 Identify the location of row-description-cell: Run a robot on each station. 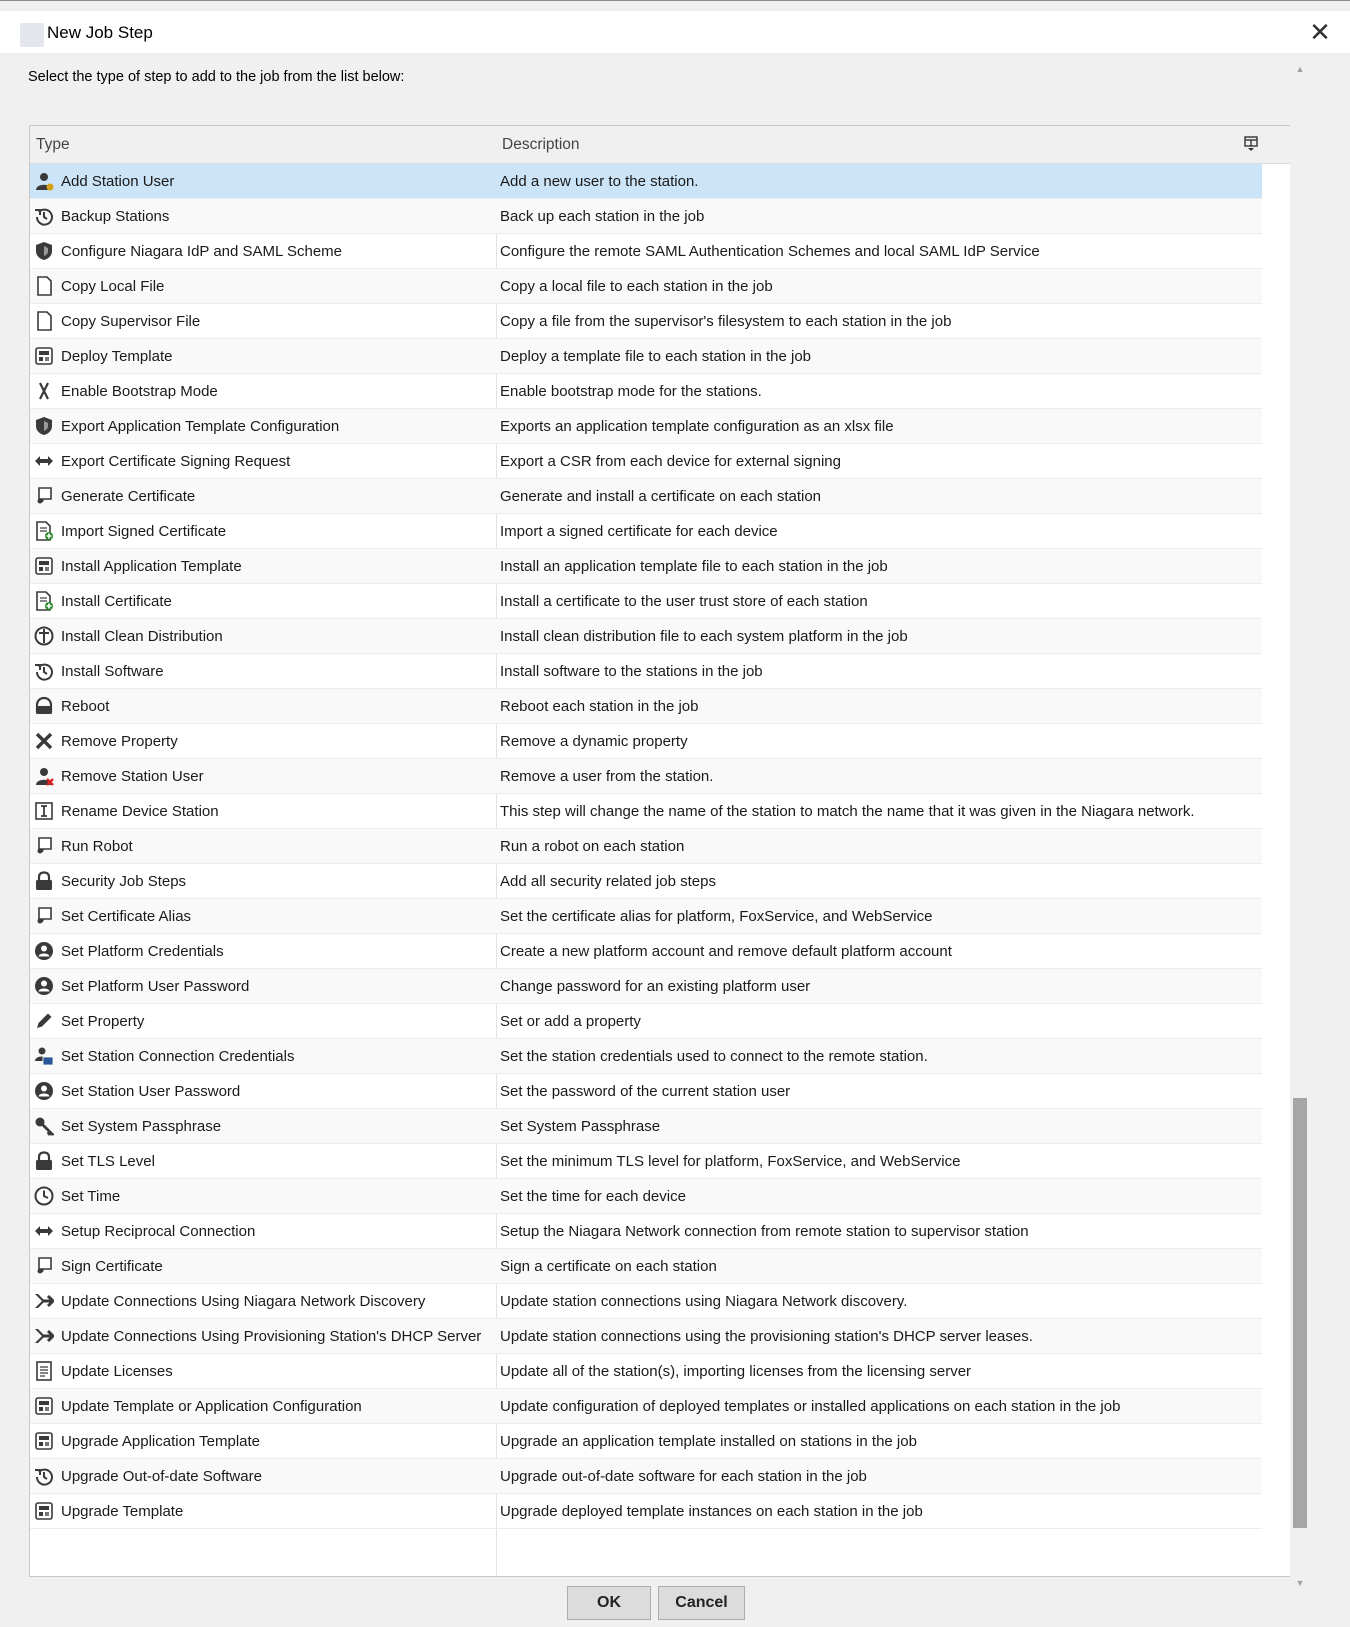
(592, 846).